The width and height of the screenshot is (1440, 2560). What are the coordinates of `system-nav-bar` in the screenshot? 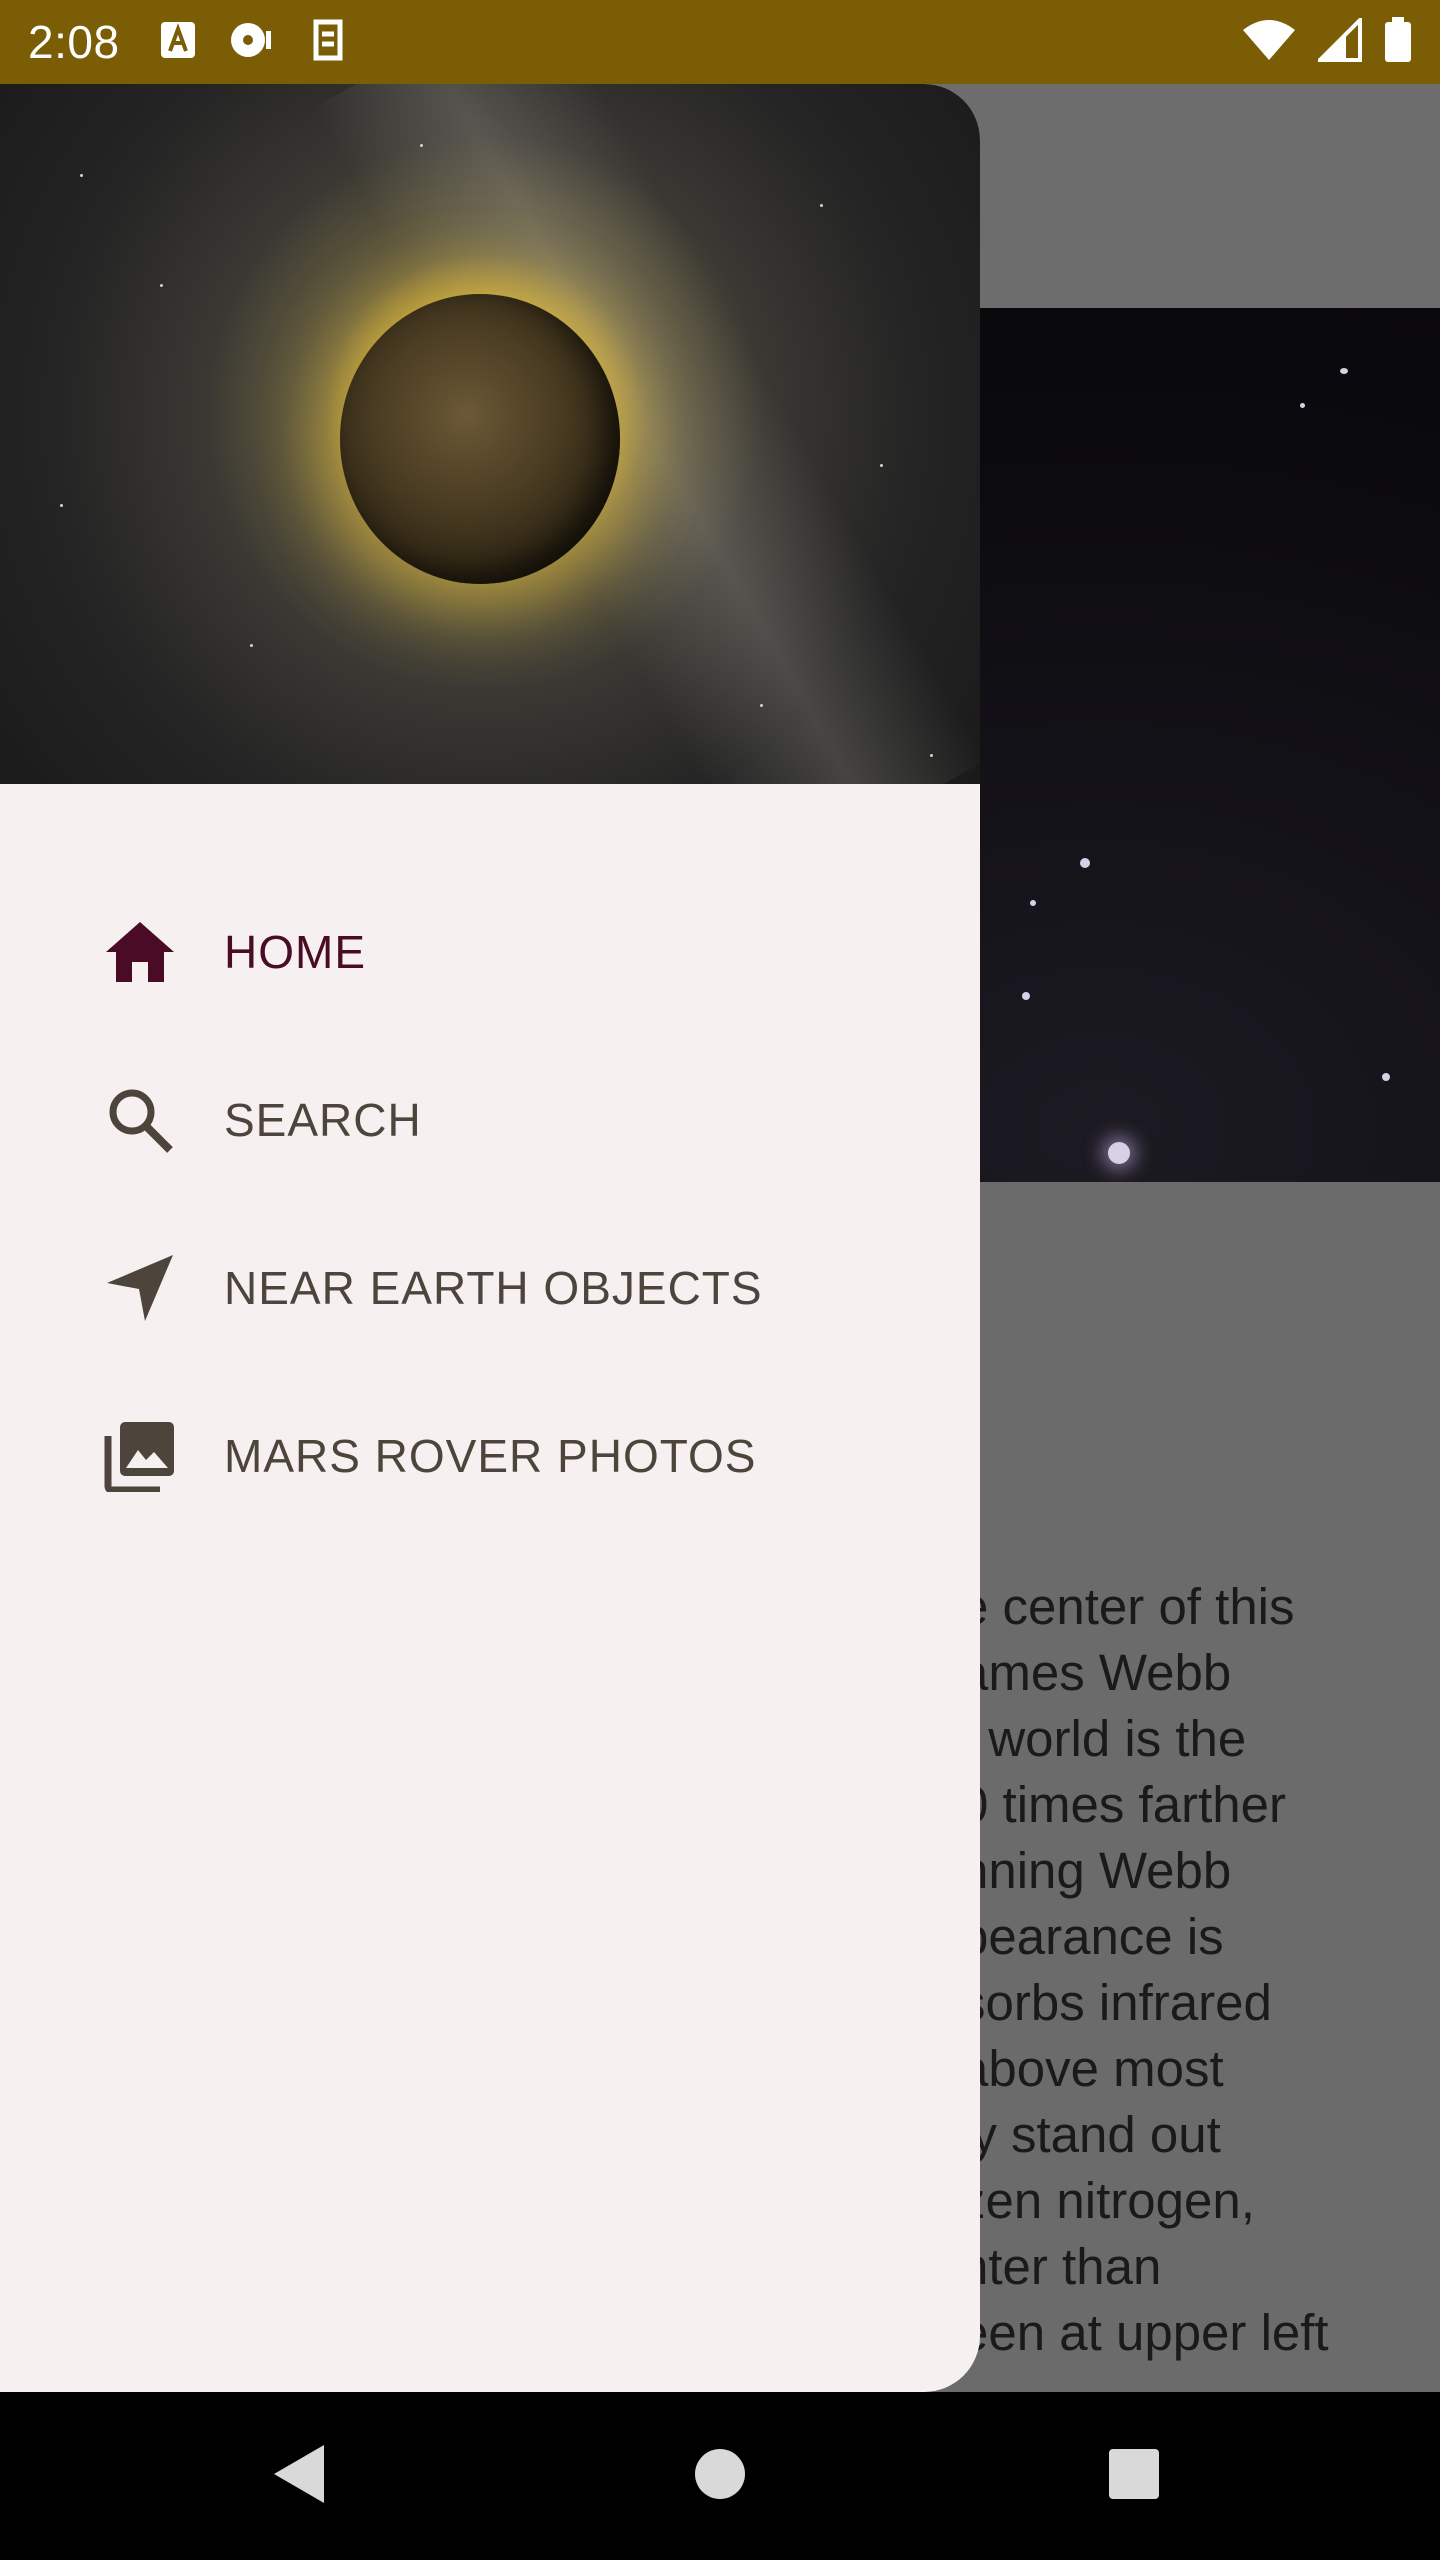 It's located at (720, 2476).